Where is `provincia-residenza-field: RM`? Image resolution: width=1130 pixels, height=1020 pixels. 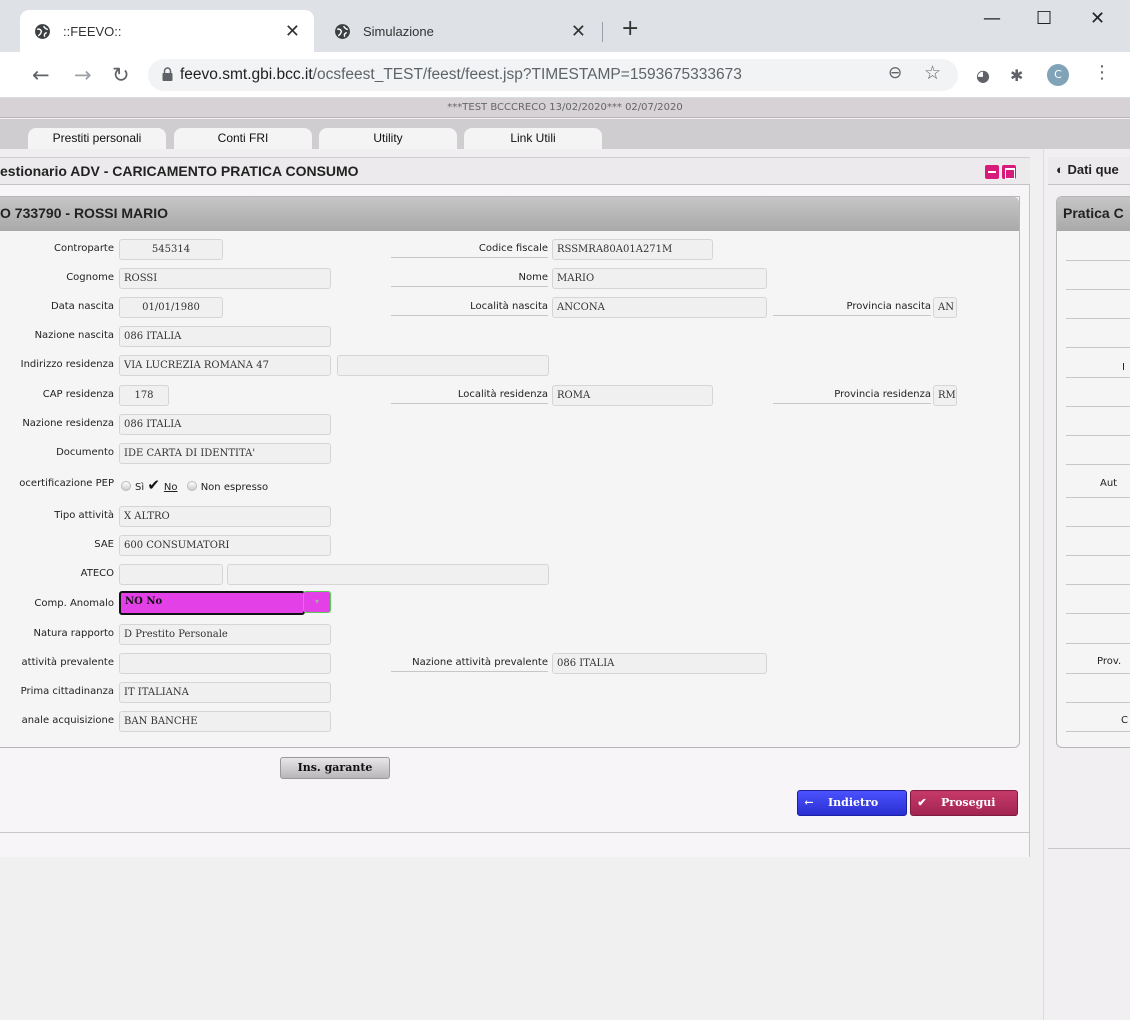
provincia-residenza-field: RM is located at coordinates (945, 395).